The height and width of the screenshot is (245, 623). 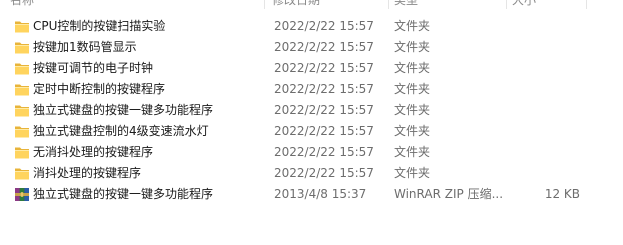 What do you see at coordinates (406, 4) in the screenshot?
I see `column-header-type: 类型` at bounding box center [406, 4].